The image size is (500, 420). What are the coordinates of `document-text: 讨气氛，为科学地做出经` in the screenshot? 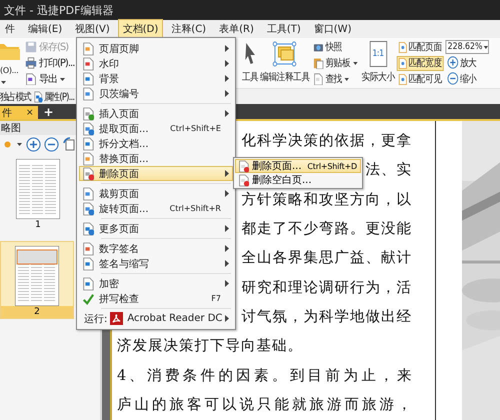 It's located at (327, 317).